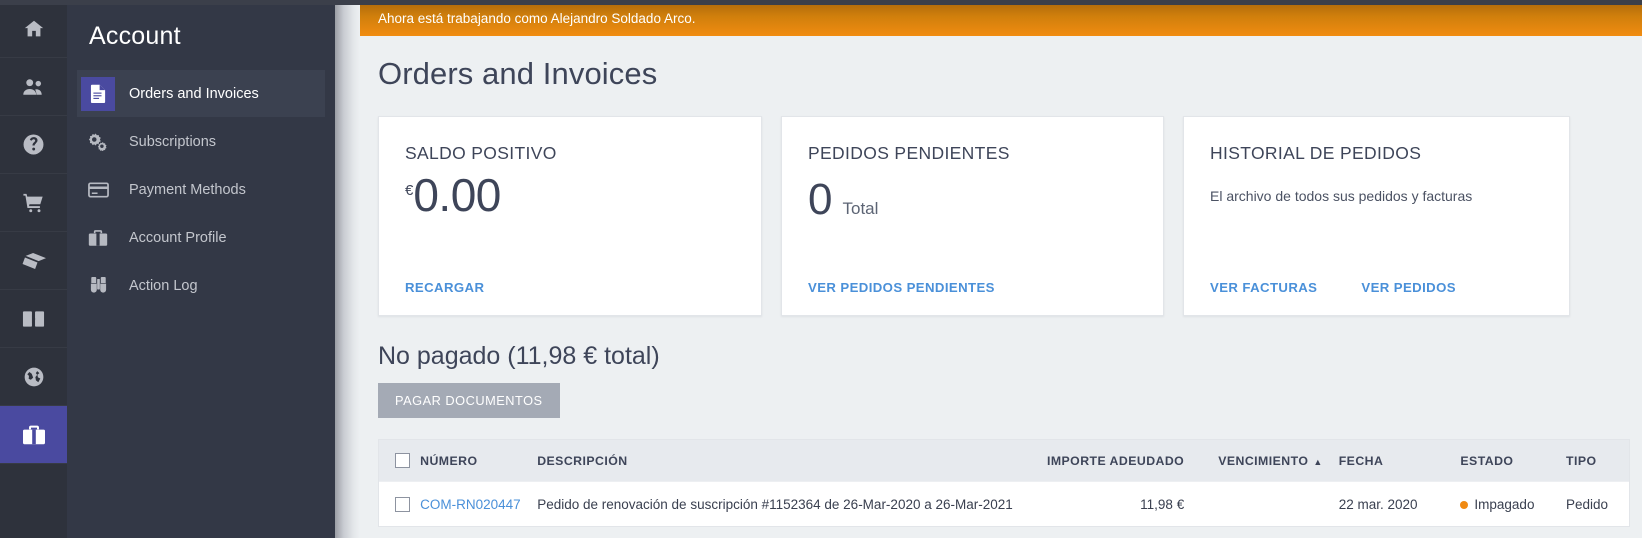  I want to click on status-dot-icon, so click(1464, 505).